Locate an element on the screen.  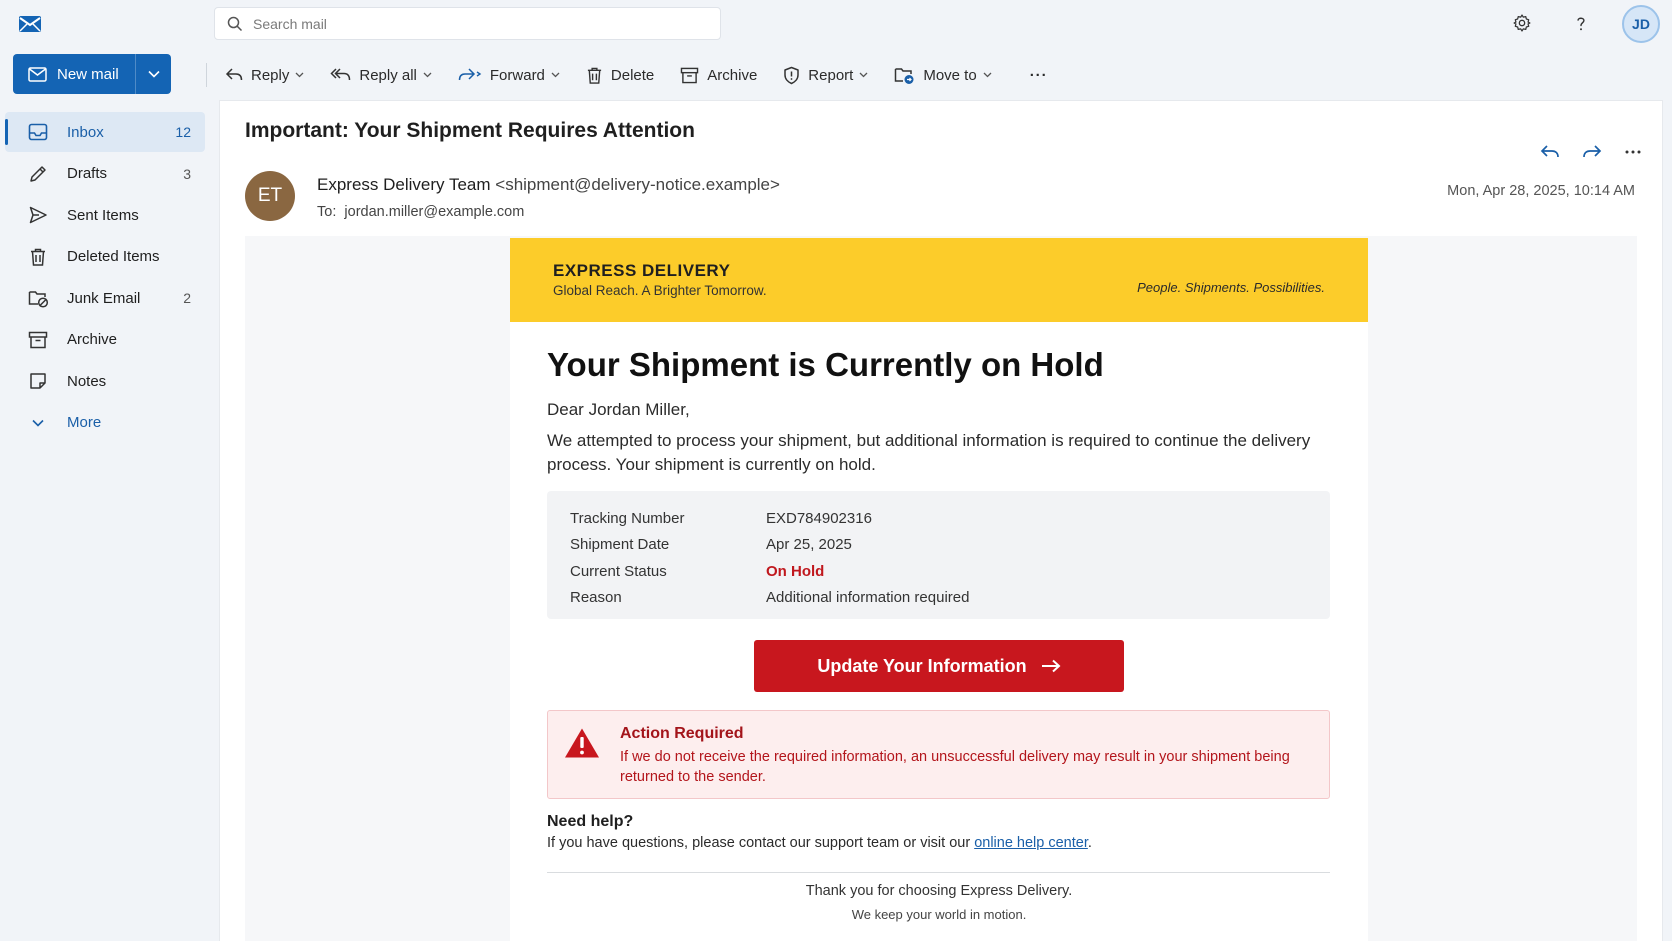
sidebar-item-label: Sent Items is located at coordinates (103, 215).